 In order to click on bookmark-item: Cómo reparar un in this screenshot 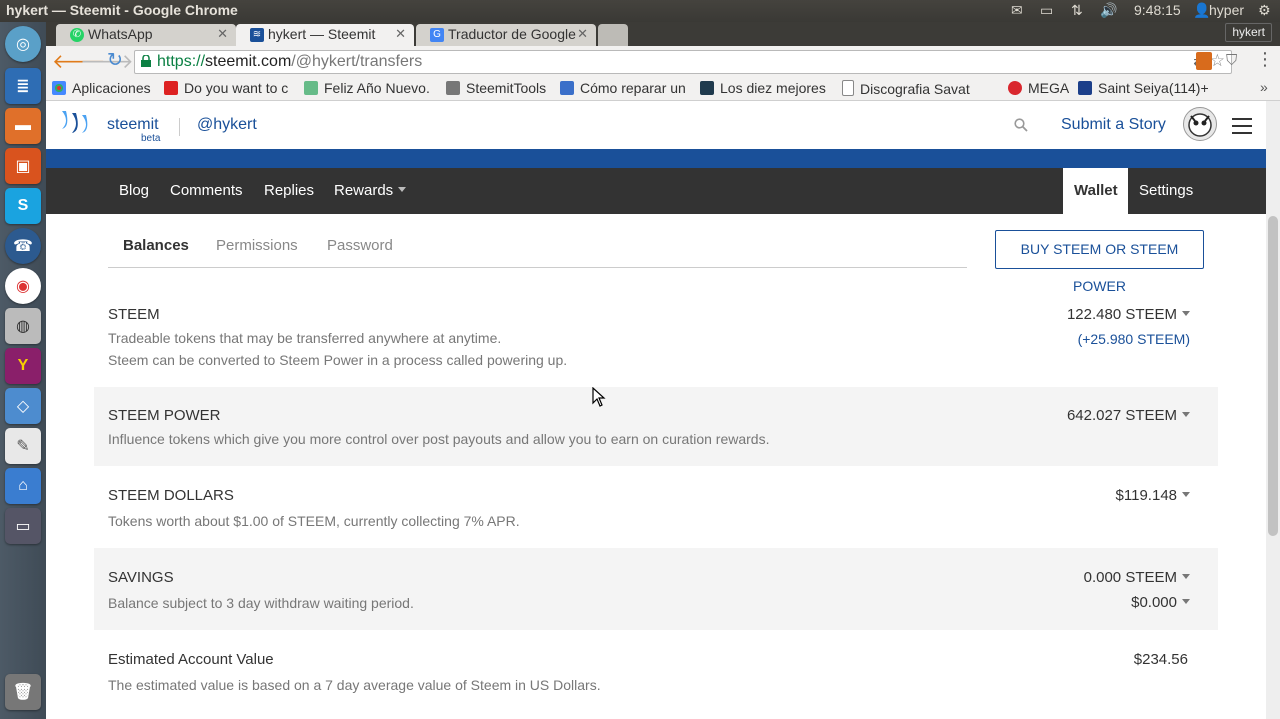, I will do `click(625, 88)`.